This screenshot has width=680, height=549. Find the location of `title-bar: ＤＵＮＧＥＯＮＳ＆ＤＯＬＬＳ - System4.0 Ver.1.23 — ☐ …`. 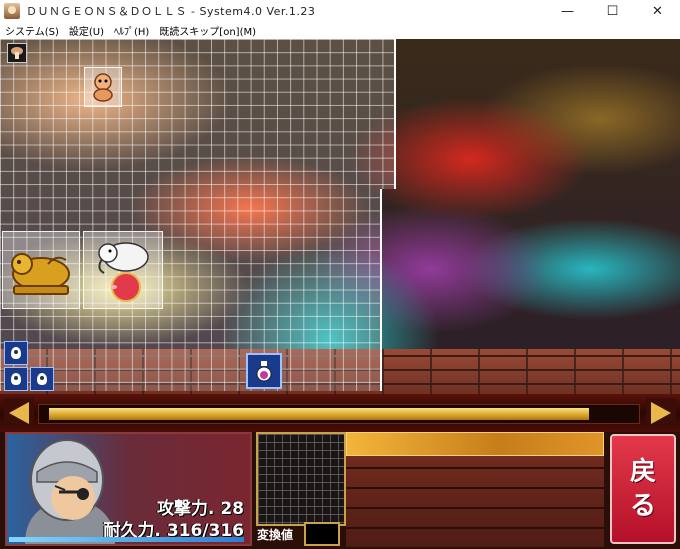

title-bar: ＤＵＮＧＥＯＮＳ＆ＤＯＬＬＳ - System4.0 Ver.1.23 — ☐ … is located at coordinates (340, 11).